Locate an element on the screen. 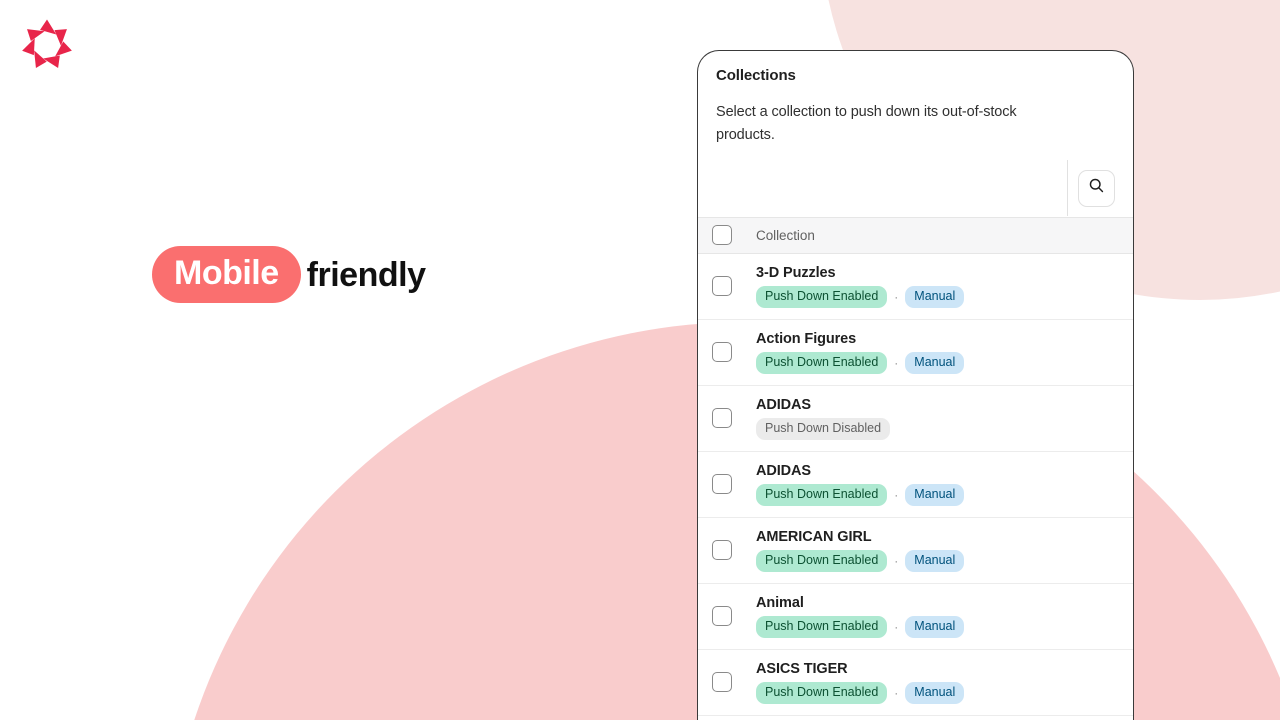 This screenshot has width=1280, height=720. row-body: Animal Push Down Enabled · Manual is located at coordinates (860, 616).